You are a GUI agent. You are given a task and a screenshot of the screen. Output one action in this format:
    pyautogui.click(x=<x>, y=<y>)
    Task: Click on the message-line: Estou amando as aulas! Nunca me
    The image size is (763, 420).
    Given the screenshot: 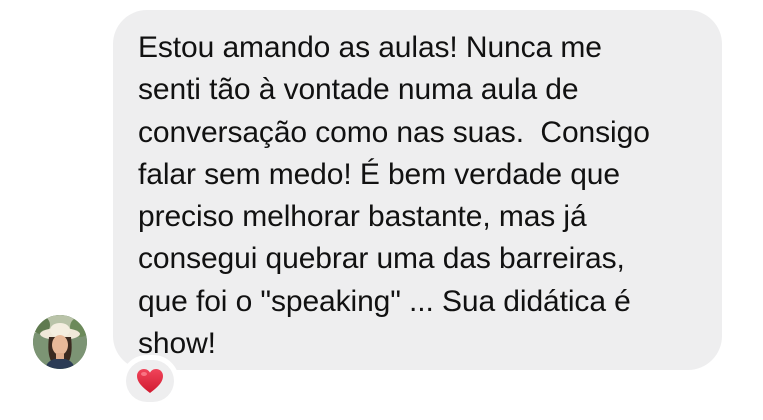 What is the action you would take?
    pyautogui.click(x=370, y=47)
    